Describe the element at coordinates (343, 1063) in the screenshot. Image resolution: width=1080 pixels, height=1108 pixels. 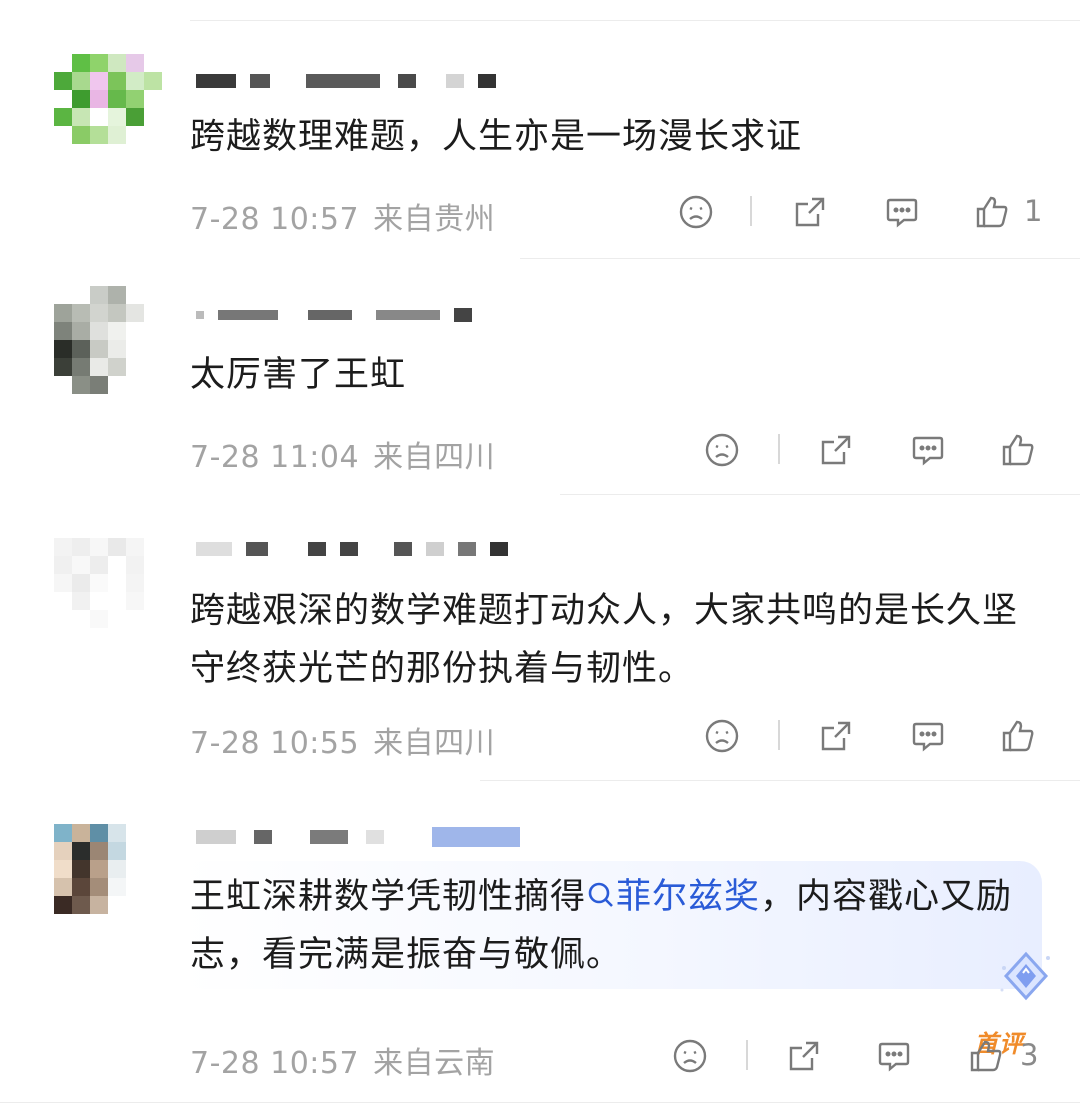
I see `comment-time: 7-28 10:57 来自云南` at that location.